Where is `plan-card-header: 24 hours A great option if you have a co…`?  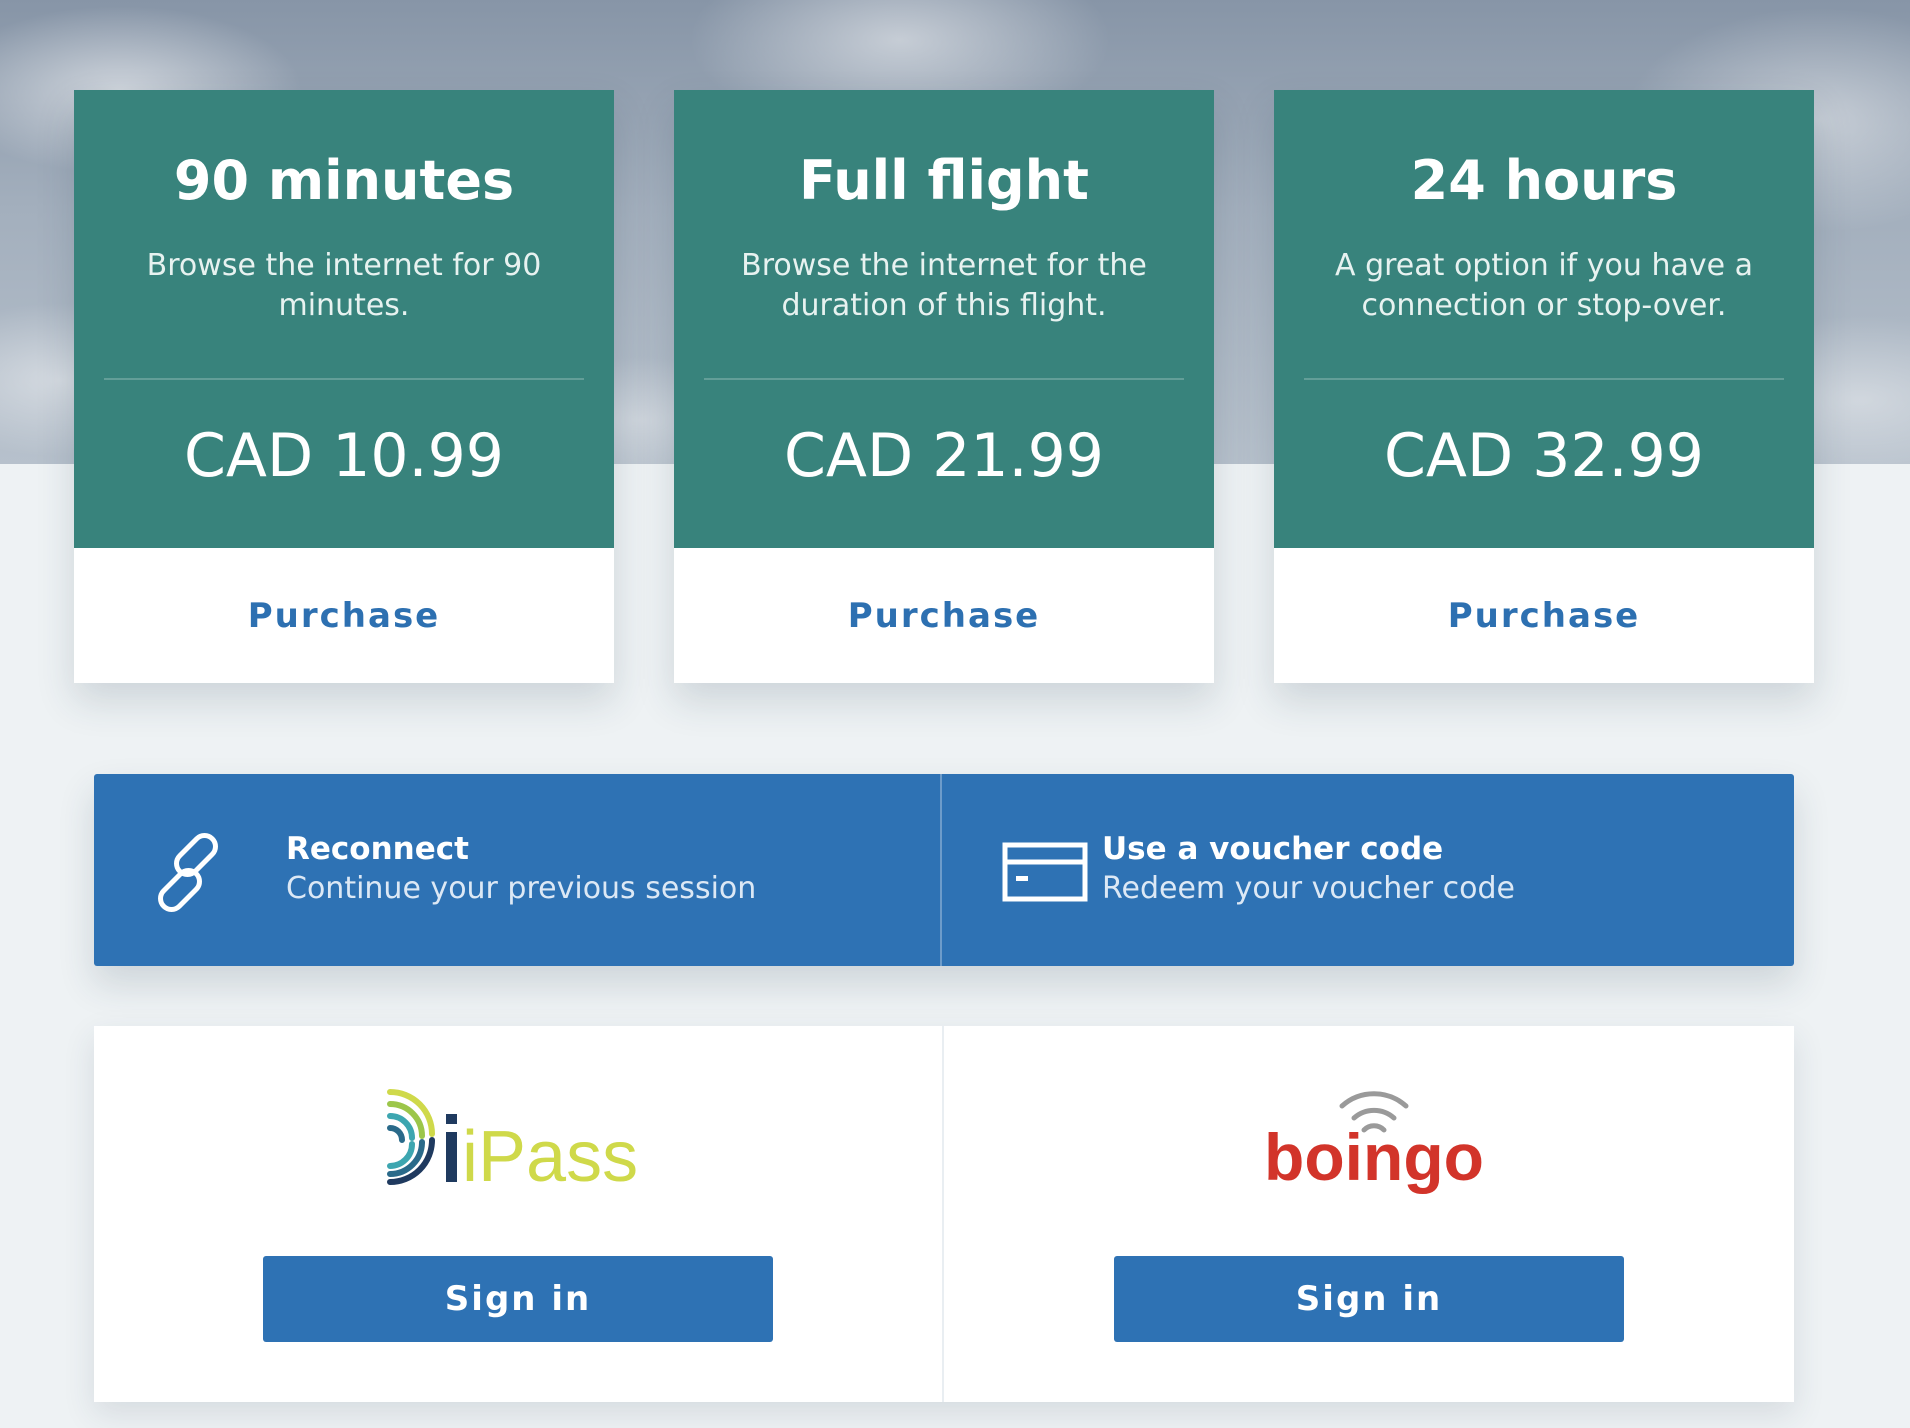 plan-card-header: 24 hours A great option if you have a co… is located at coordinates (1544, 319).